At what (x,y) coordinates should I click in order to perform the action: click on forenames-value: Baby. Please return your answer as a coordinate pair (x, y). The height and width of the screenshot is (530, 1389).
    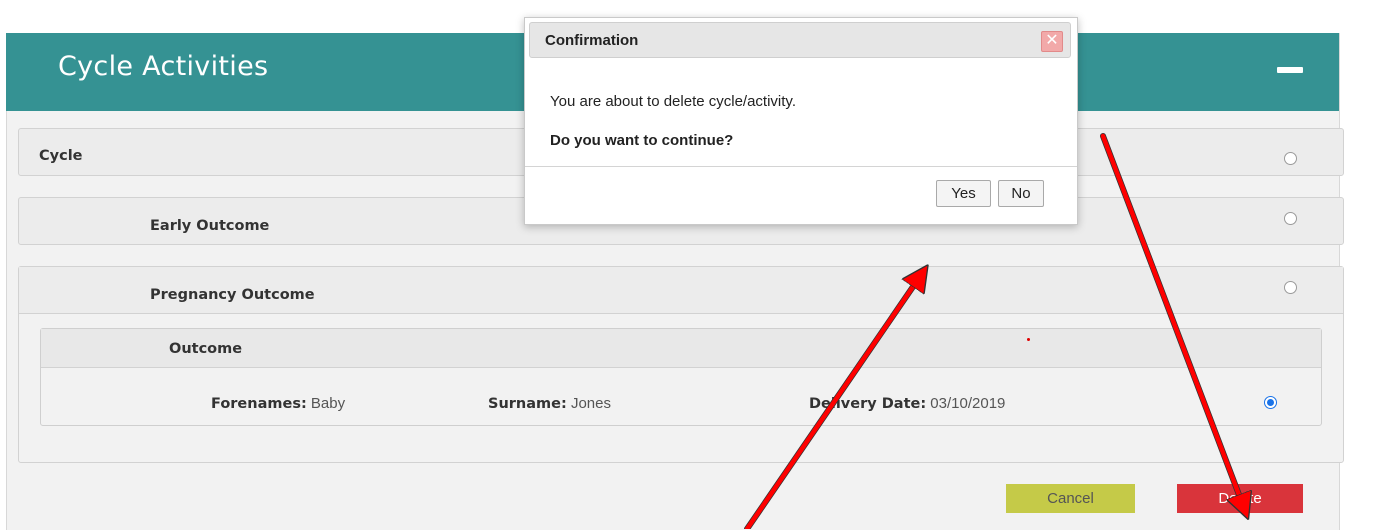
    Looking at the image, I should click on (326, 403).